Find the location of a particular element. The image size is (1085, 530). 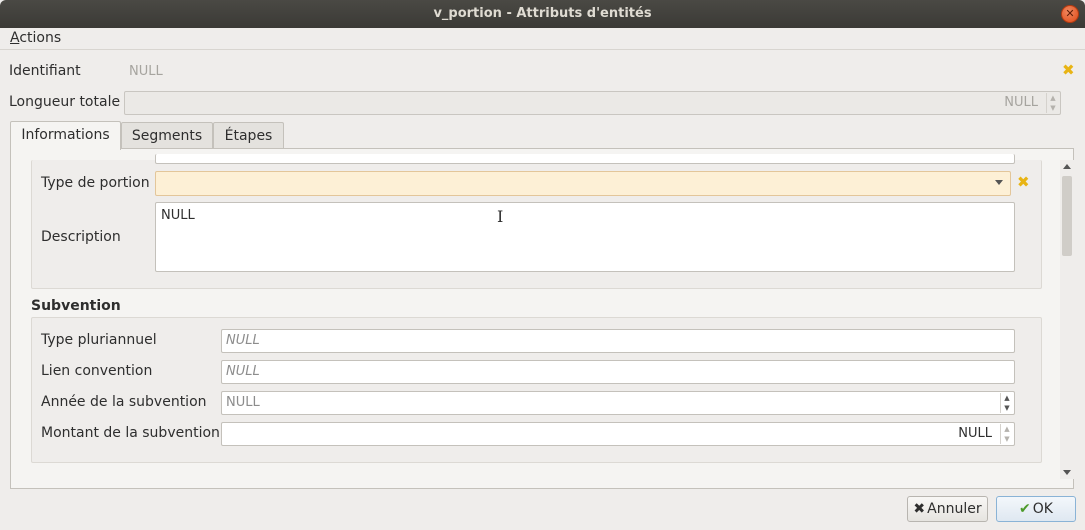

type-pluriannuel-input: NULL is located at coordinates (618, 341).